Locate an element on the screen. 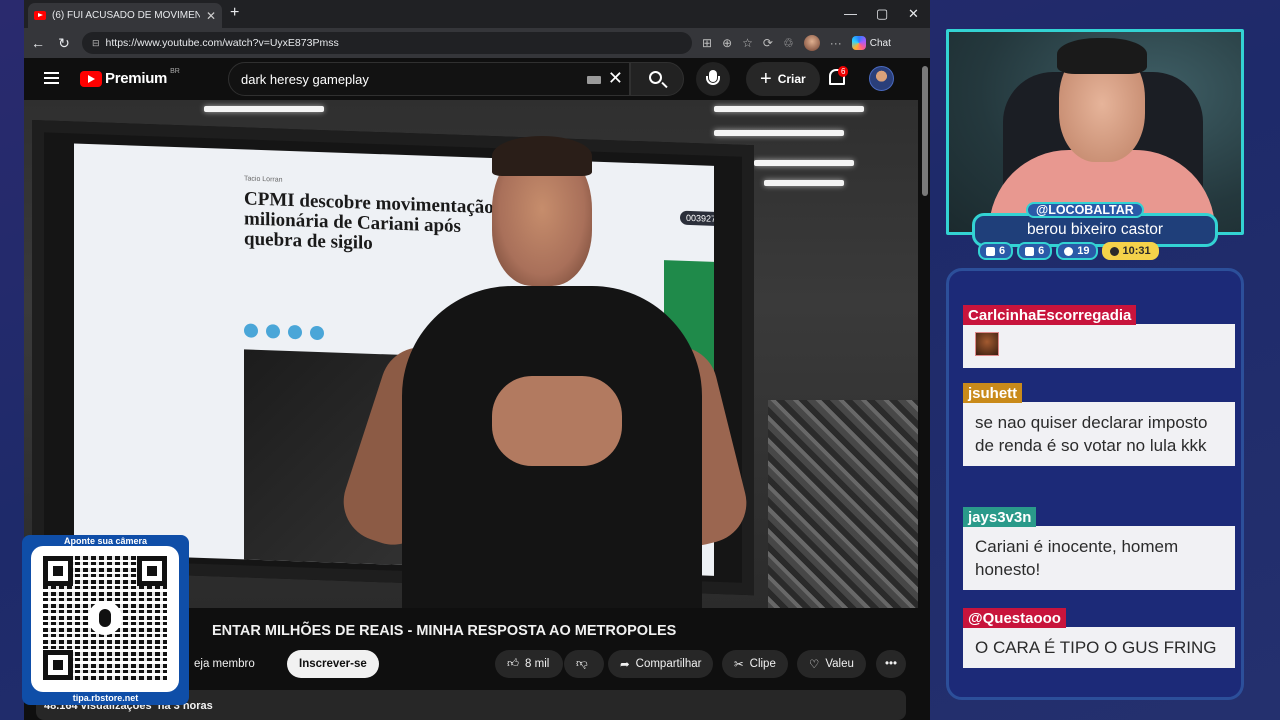 The height and width of the screenshot is (720, 1280). clear-search-icon: ✕ is located at coordinates (615, 78).